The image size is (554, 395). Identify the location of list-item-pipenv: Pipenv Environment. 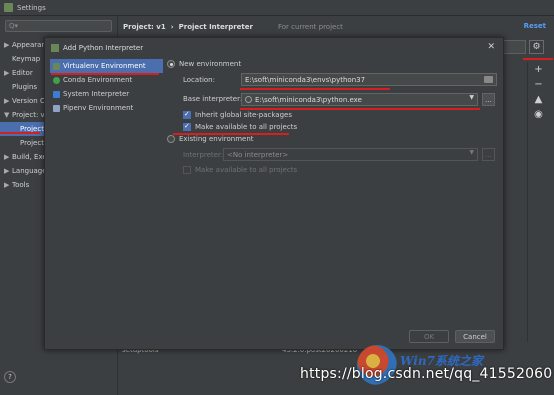
(106, 108).